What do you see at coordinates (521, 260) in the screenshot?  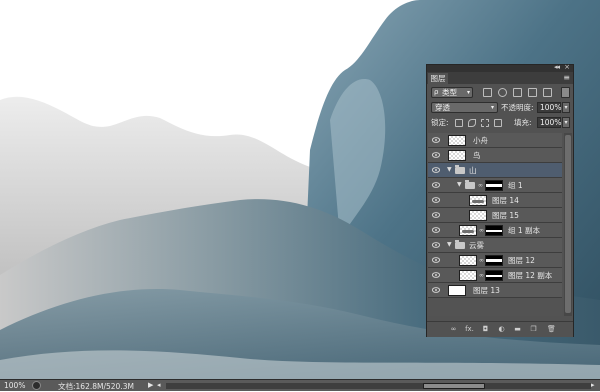 I see `layer-name: 图层 12` at bounding box center [521, 260].